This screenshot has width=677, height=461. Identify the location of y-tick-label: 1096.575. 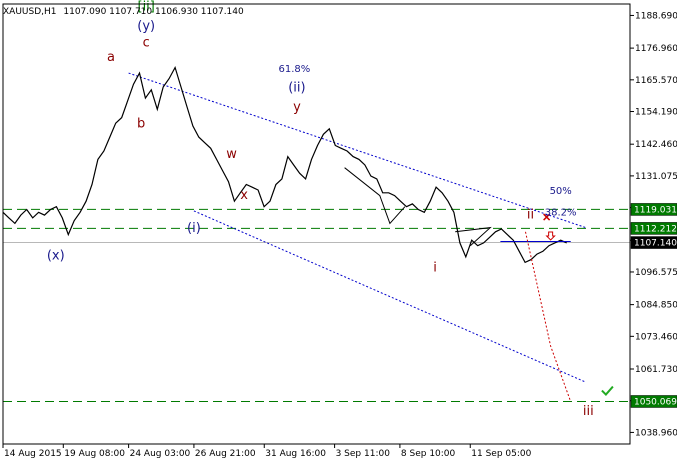
(656, 273).